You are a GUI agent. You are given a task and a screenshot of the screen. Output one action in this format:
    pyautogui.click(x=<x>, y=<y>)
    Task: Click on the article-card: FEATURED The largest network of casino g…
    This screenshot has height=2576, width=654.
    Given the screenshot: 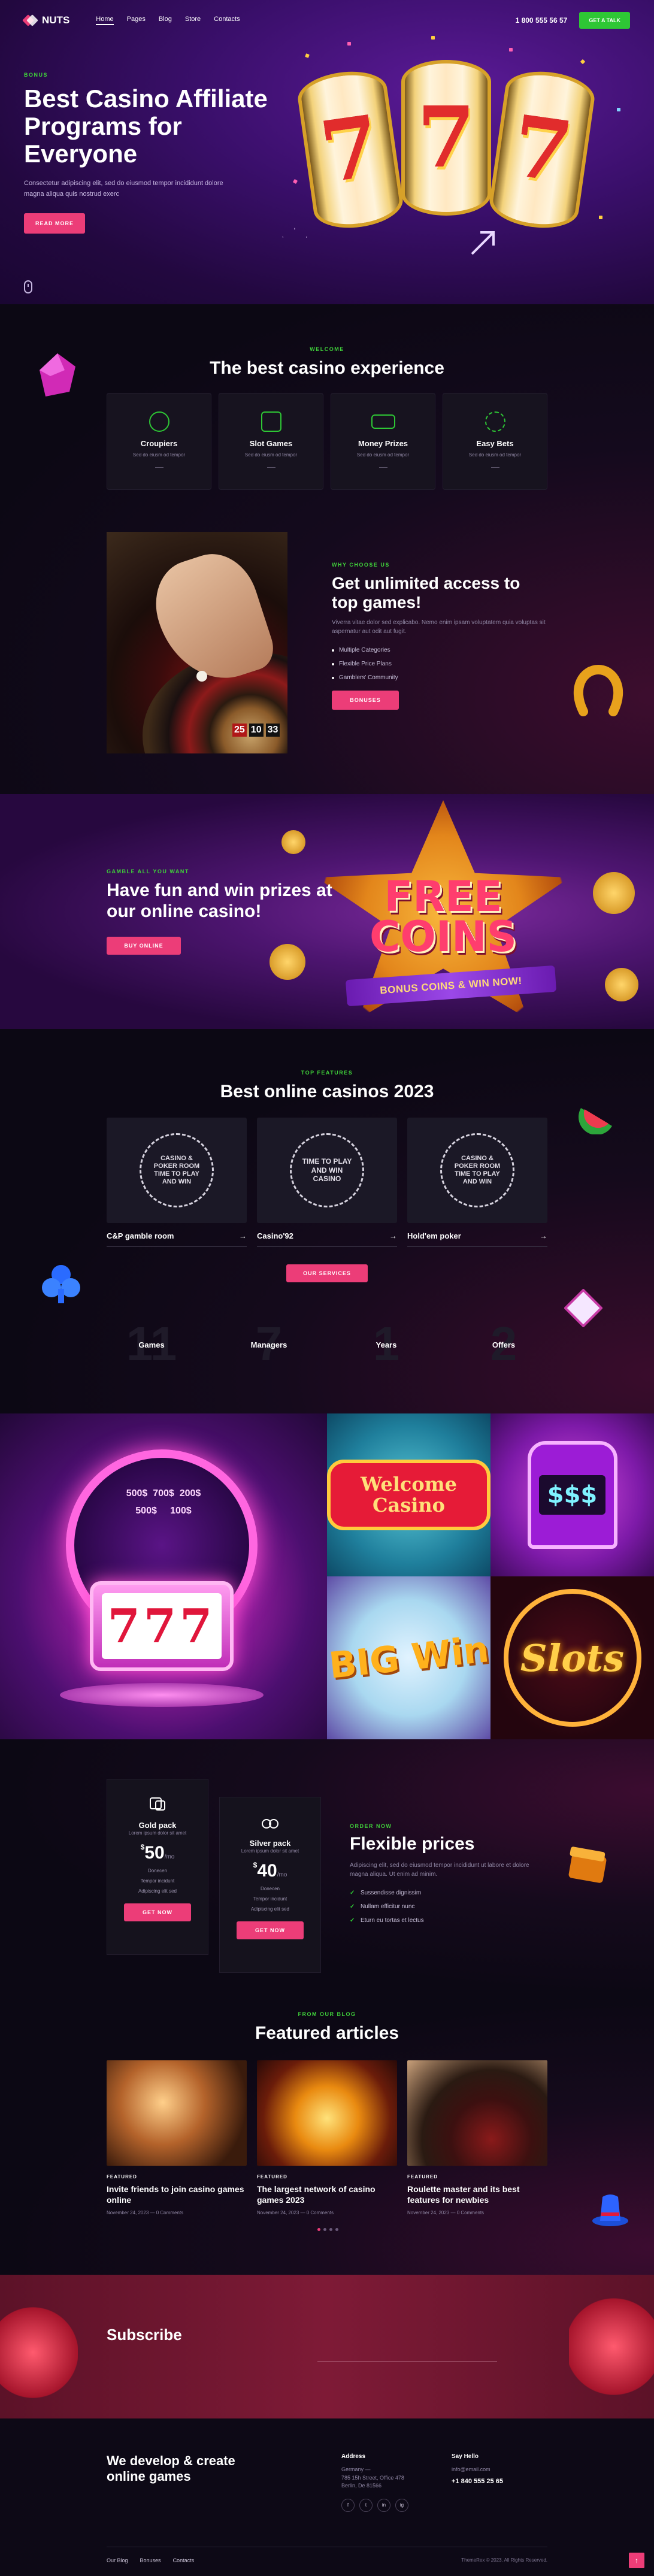 What is the action you would take?
    pyautogui.click(x=327, y=2137)
    